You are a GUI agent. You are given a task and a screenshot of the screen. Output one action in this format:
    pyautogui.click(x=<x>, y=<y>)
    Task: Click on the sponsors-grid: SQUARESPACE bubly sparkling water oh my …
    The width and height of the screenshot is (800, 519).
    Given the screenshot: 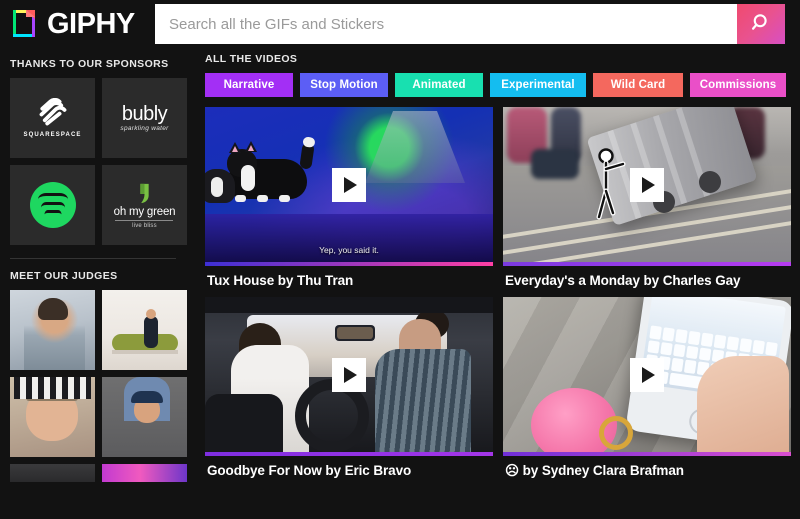 What is the action you would take?
    pyautogui.click(x=98, y=161)
    